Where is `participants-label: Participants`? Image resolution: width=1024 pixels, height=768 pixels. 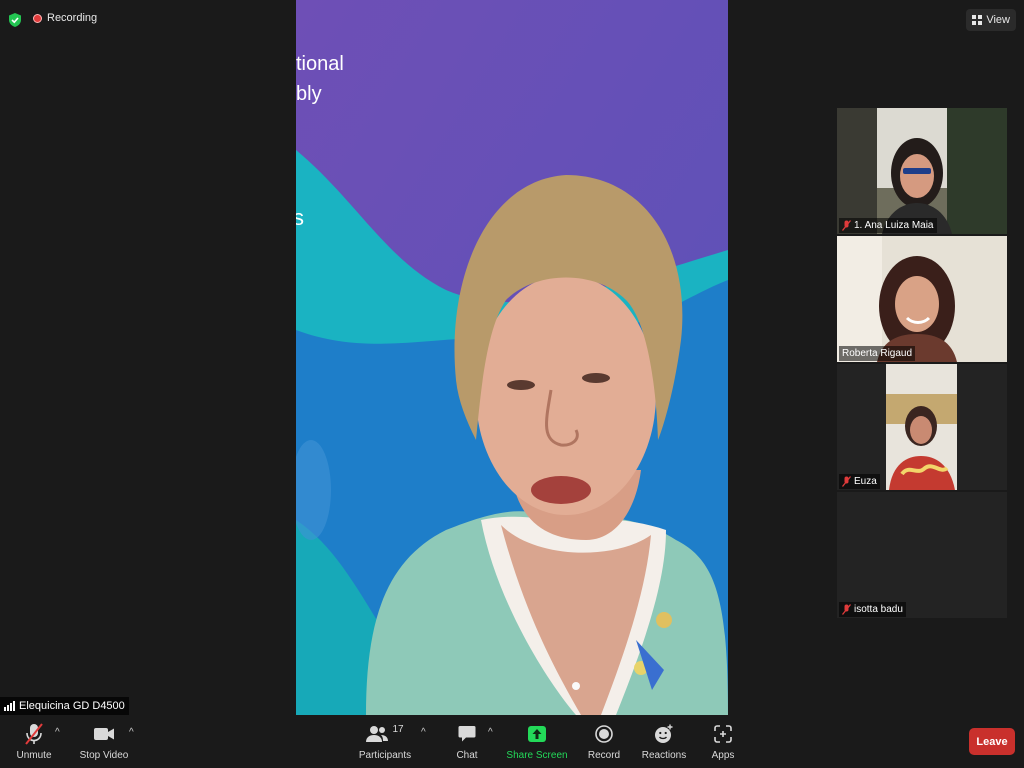 participants-label: Participants is located at coordinates (385, 755).